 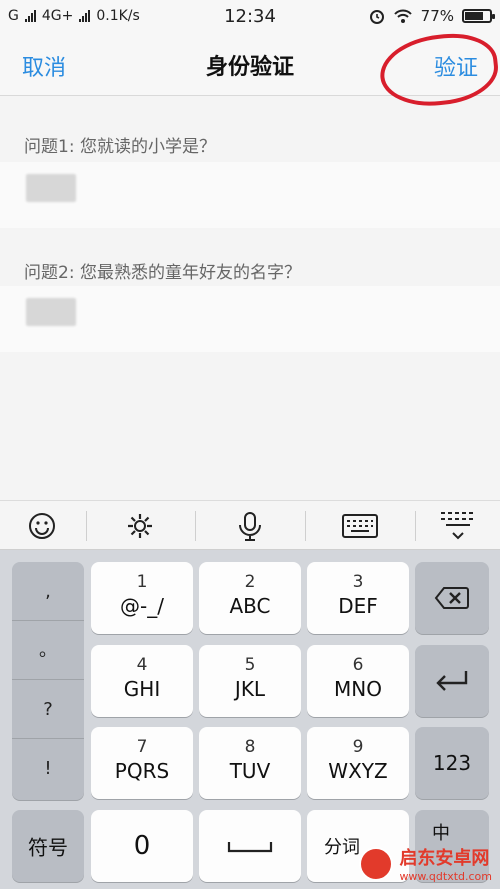 I want to click on answer-2-redacted, so click(x=51, y=312).